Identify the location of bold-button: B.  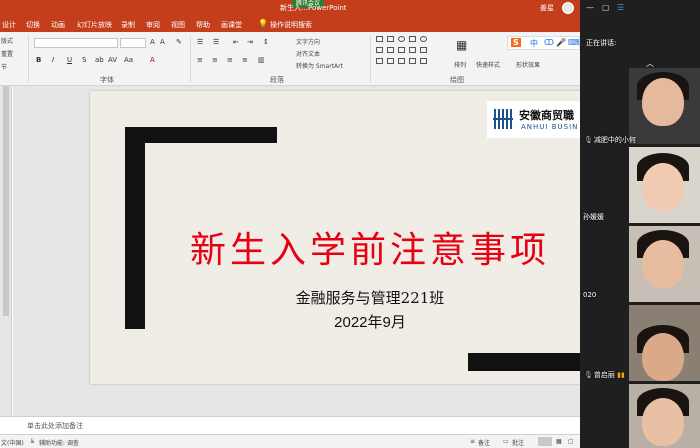
(38, 60).